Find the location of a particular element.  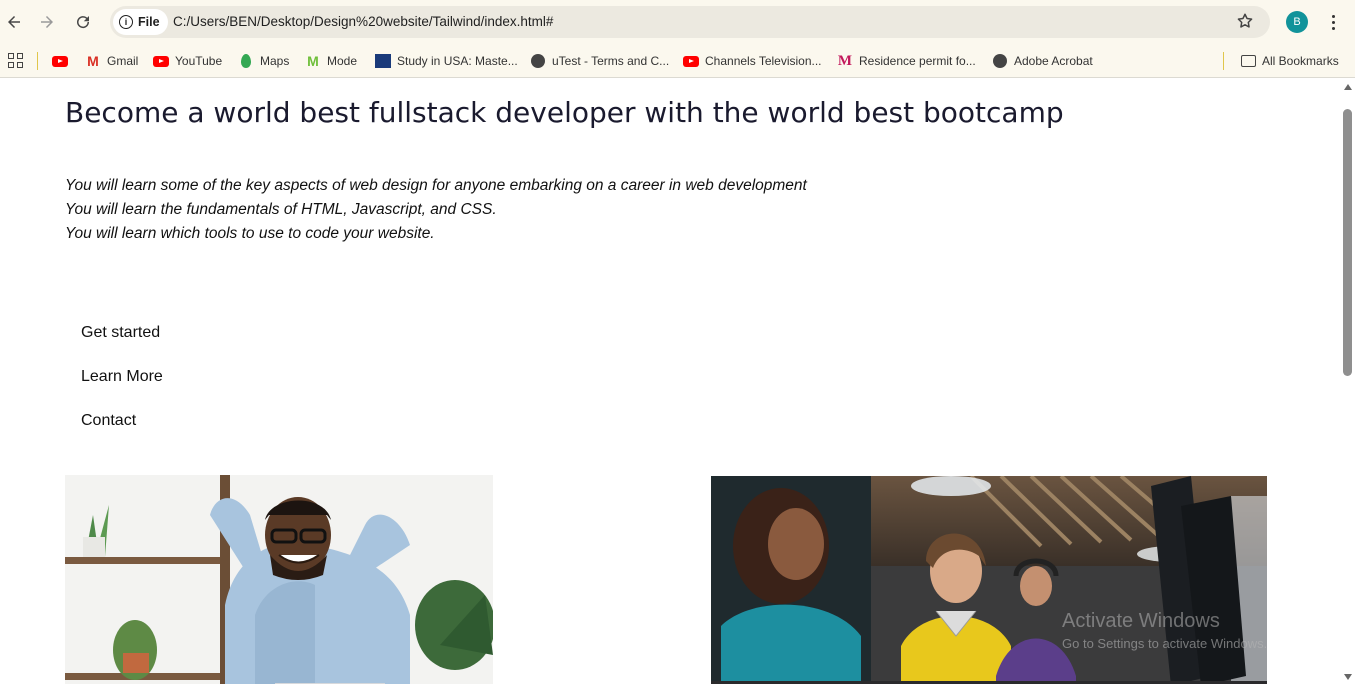

bookmark-gmail: M Gmail is located at coordinates (111, 61).